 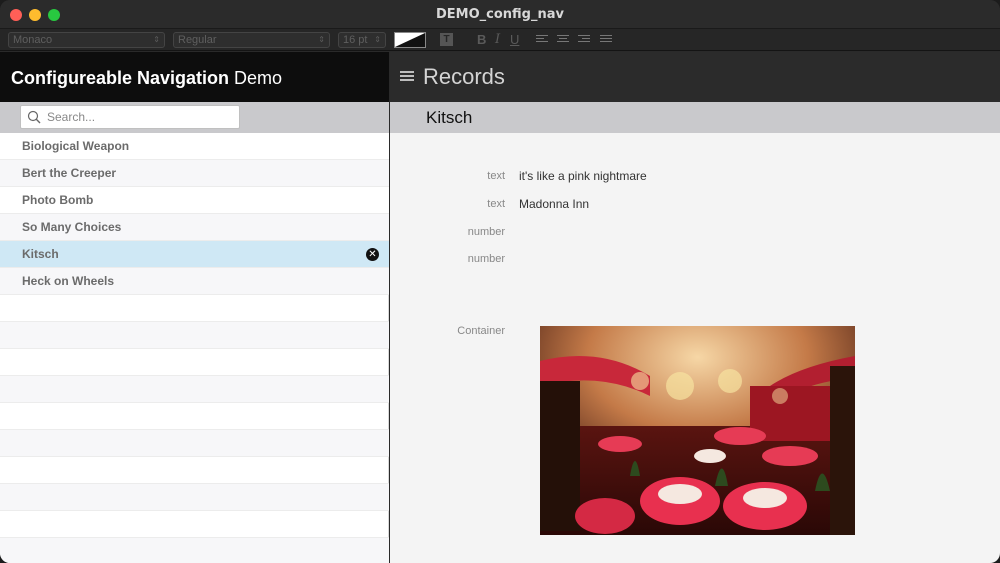 I want to click on field-label: Container, so click(x=481, y=331).